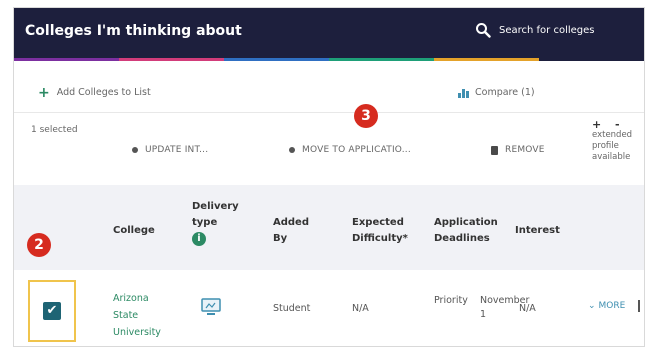 The height and width of the screenshot is (351, 657). I want to click on search-label: Search for colleges, so click(547, 30).